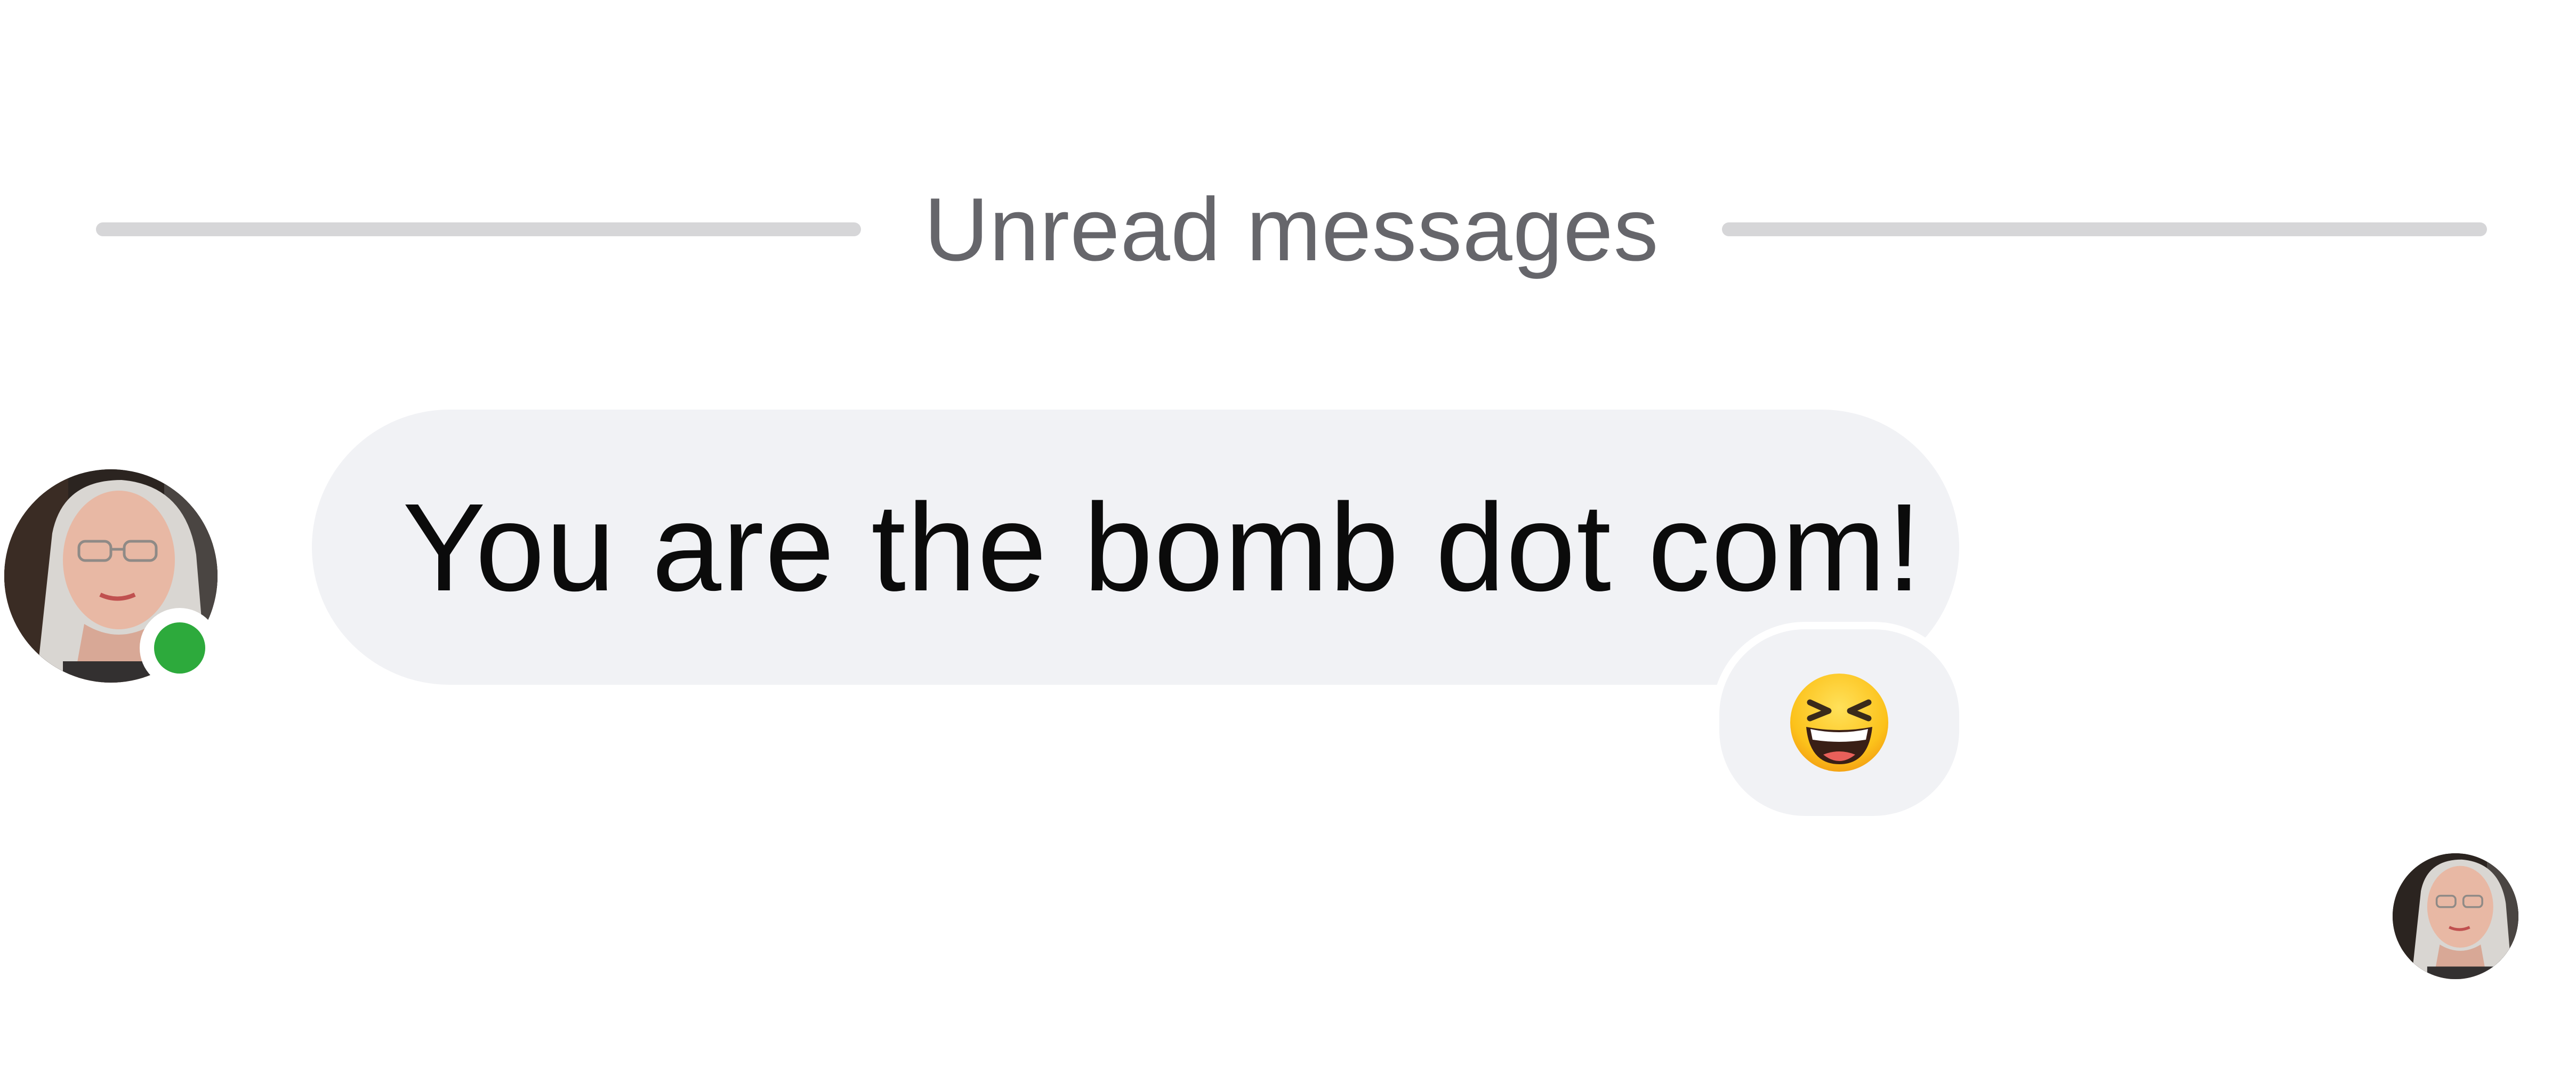 The width and height of the screenshot is (2576, 1073). Describe the element at coordinates (1162, 547) in the screenshot. I see `message-text: You are the bomb dot com!` at that location.